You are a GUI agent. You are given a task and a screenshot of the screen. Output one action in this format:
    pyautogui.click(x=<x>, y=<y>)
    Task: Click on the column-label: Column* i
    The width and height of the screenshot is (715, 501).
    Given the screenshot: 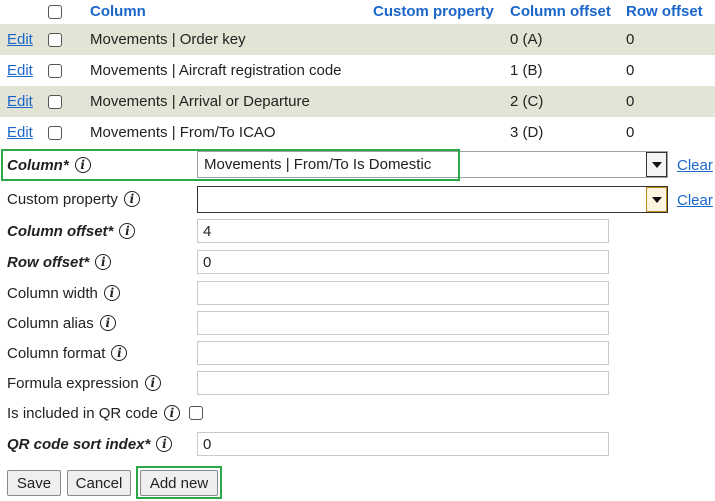 What is the action you would take?
    pyautogui.click(x=49, y=165)
    